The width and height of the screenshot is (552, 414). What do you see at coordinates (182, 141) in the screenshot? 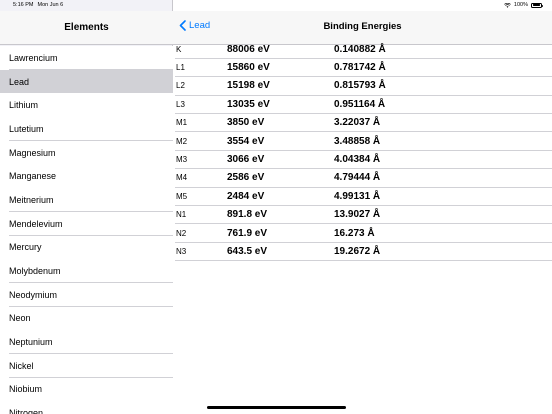
I see `shell-label: M2` at bounding box center [182, 141].